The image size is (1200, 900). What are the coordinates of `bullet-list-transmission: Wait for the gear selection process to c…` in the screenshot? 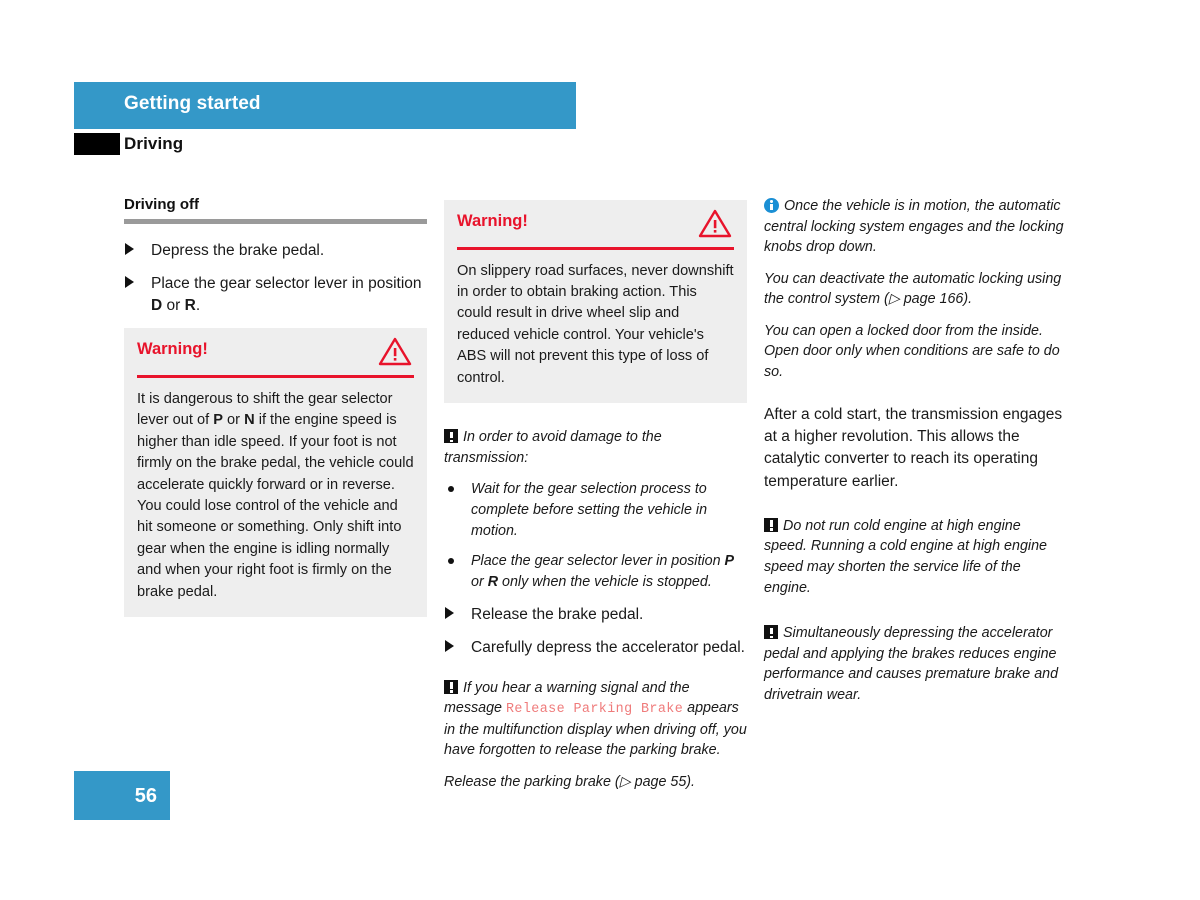 It's located at (595, 536).